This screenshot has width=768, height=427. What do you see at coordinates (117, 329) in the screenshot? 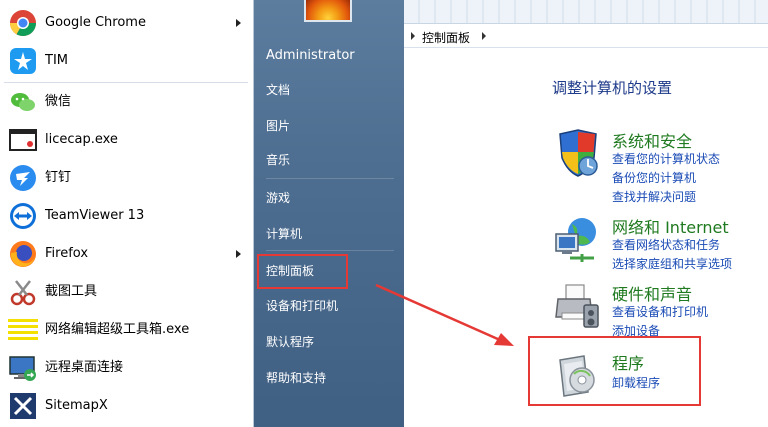
I see `program-label: 网络编辑超级工具箱.exe` at bounding box center [117, 329].